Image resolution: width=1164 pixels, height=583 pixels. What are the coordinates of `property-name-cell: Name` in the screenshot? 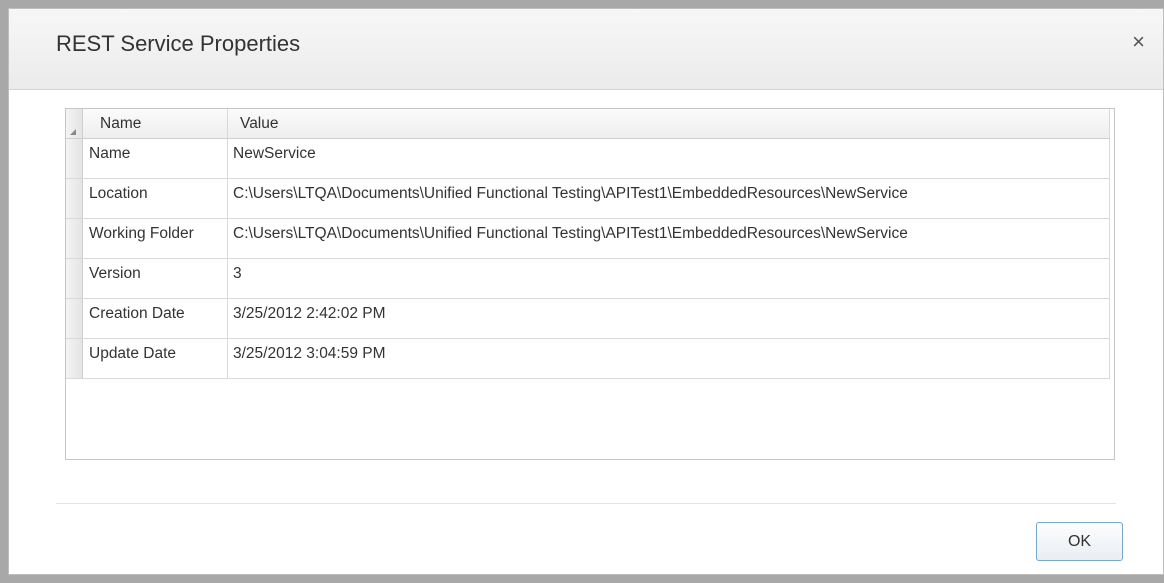 It's located at (155, 158).